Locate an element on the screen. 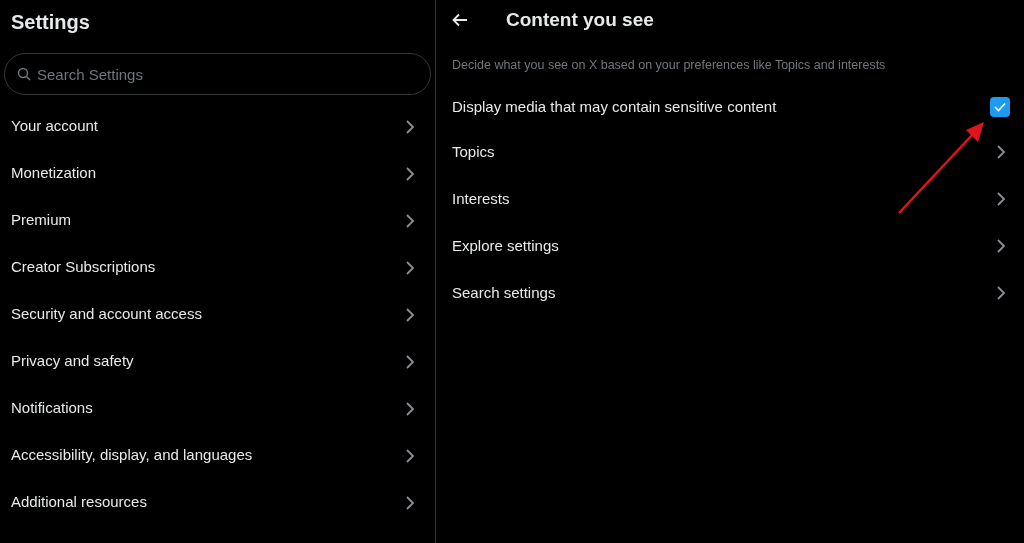 Image resolution: width=1024 pixels, height=543 pixels. panel-description: Decide what you see on X based on your preferences like Topics and interests is located at coordinates (669, 65).